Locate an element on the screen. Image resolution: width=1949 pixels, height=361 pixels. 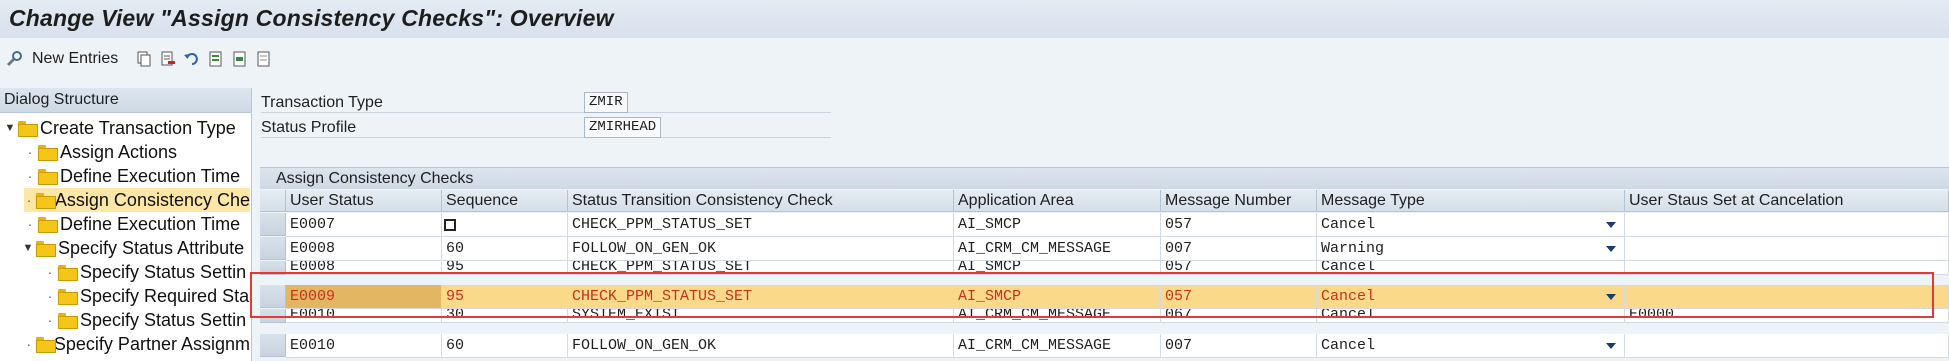
deselect-all-icon is located at coordinates (264, 59).